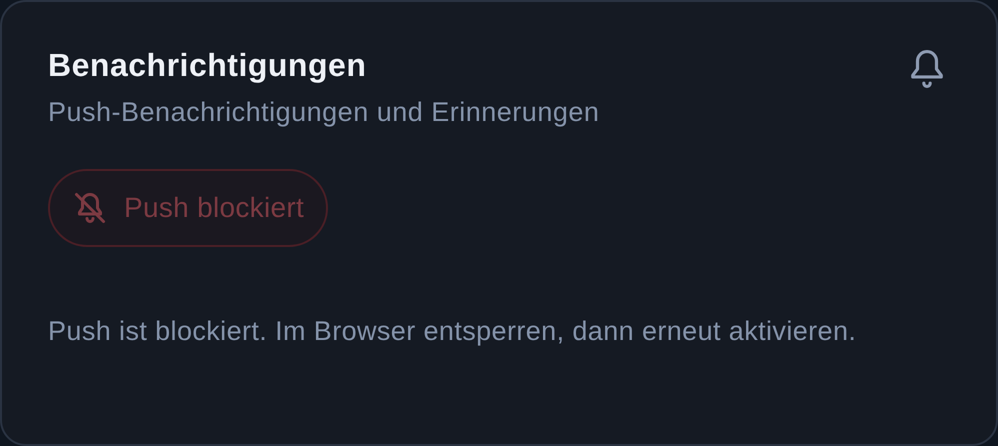  What do you see at coordinates (927, 69) in the screenshot?
I see `bell-icon` at bounding box center [927, 69].